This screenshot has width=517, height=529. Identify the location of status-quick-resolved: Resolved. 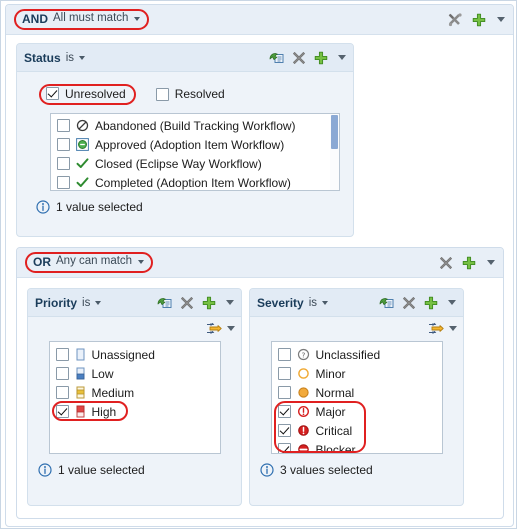
(190, 94).